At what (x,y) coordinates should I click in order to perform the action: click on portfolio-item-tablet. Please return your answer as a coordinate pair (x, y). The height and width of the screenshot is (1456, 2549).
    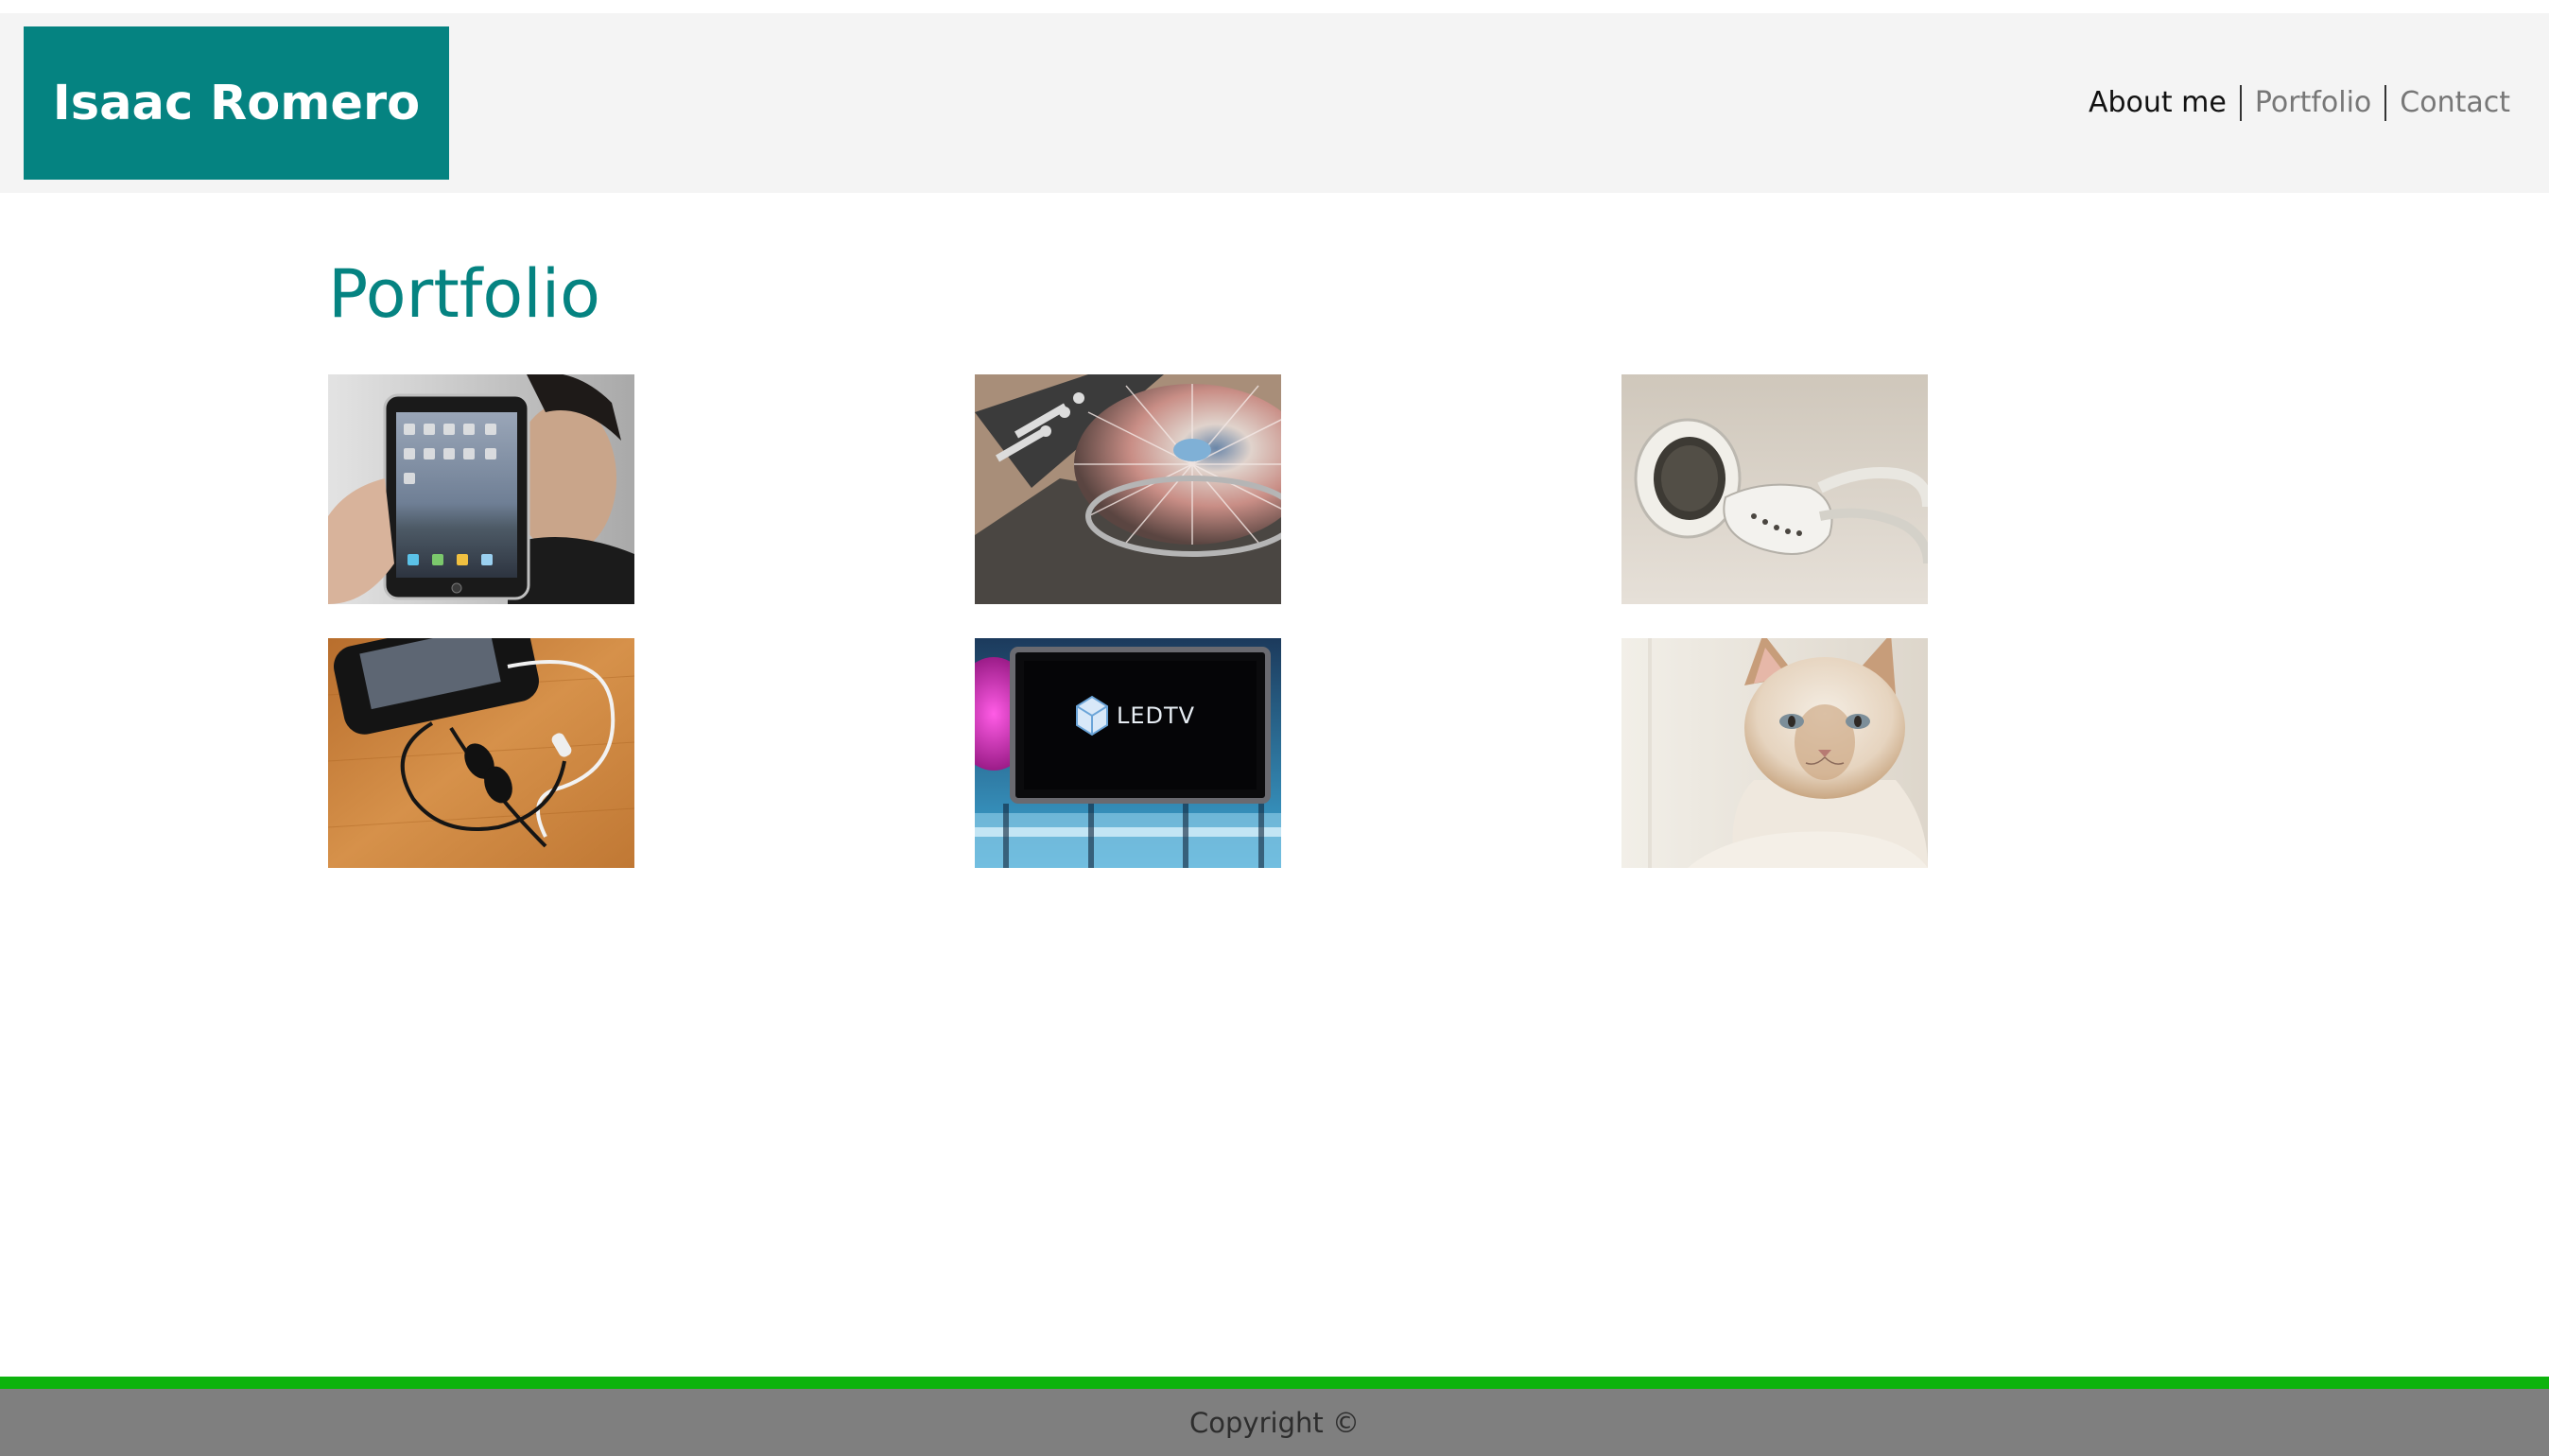
    Looking at the image, I should click on (481, 489).